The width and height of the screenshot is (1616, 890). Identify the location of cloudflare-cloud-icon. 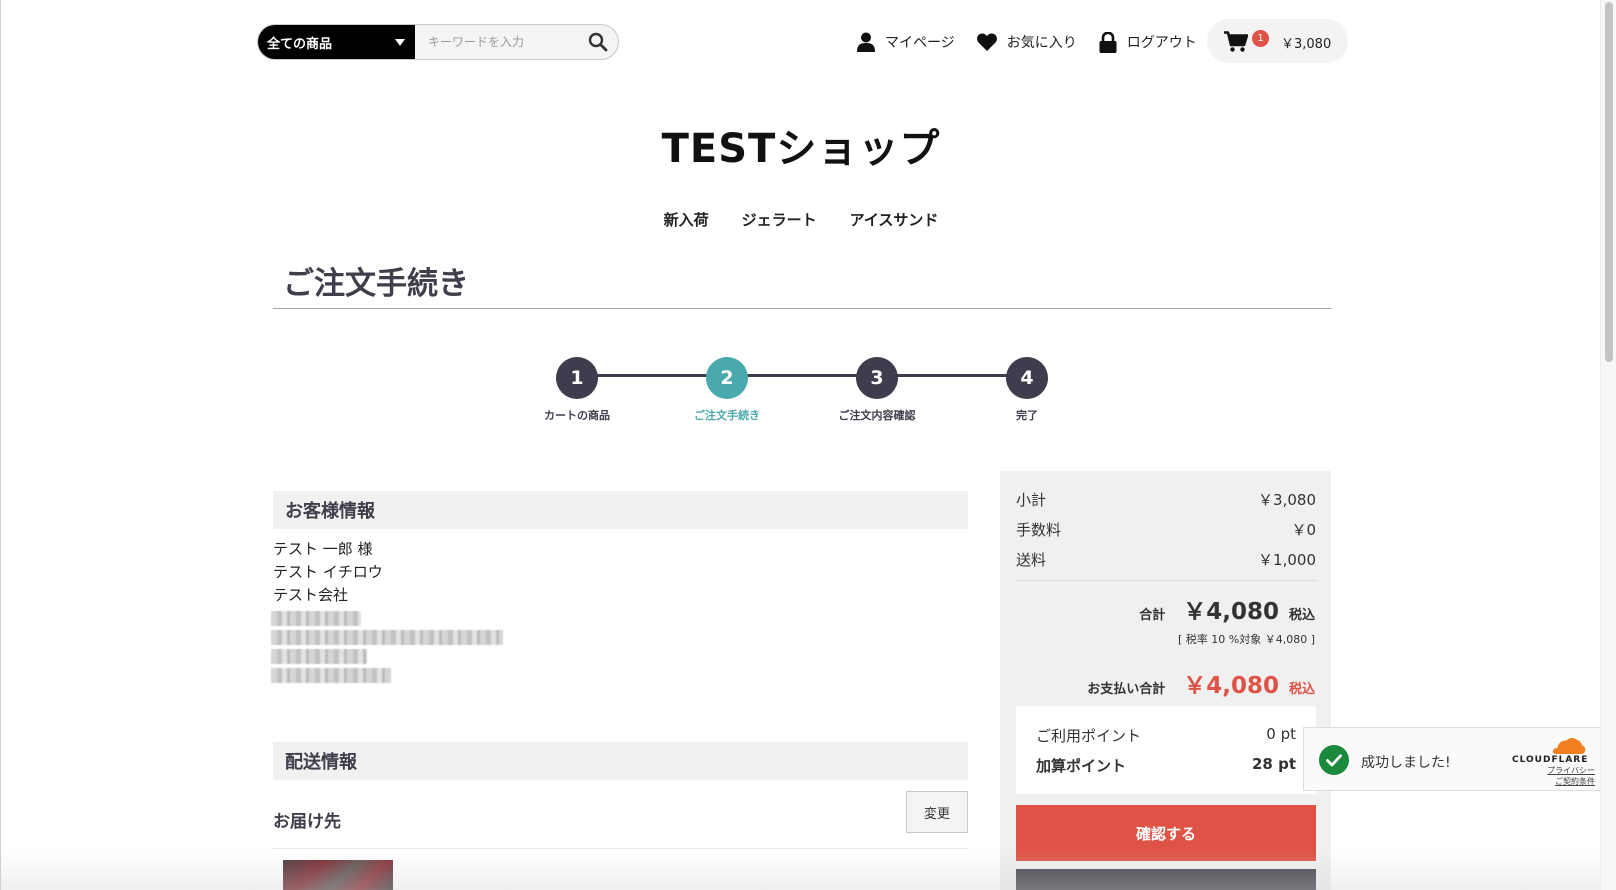
(1569, 745).